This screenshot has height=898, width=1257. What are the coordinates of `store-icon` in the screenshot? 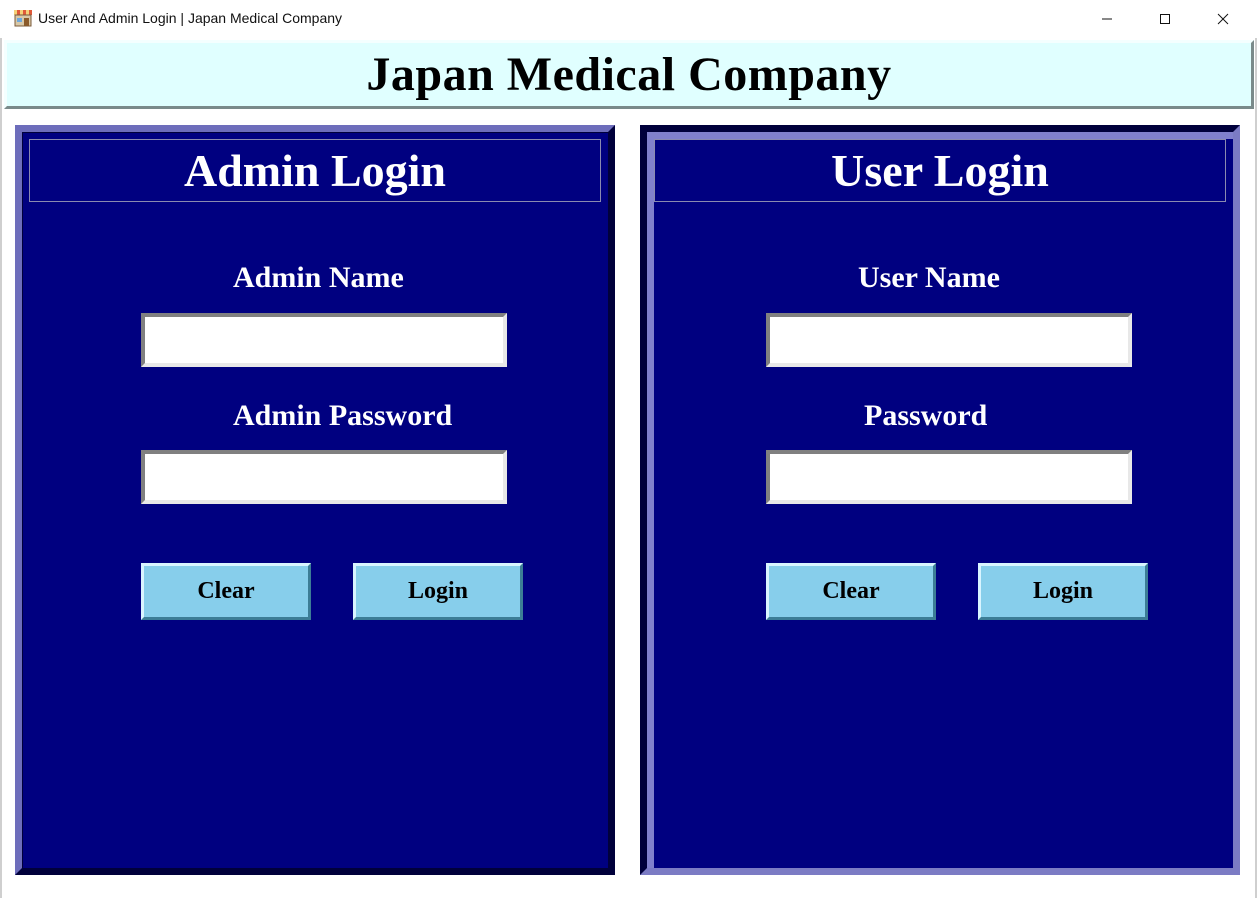 It's located at (23, 18).